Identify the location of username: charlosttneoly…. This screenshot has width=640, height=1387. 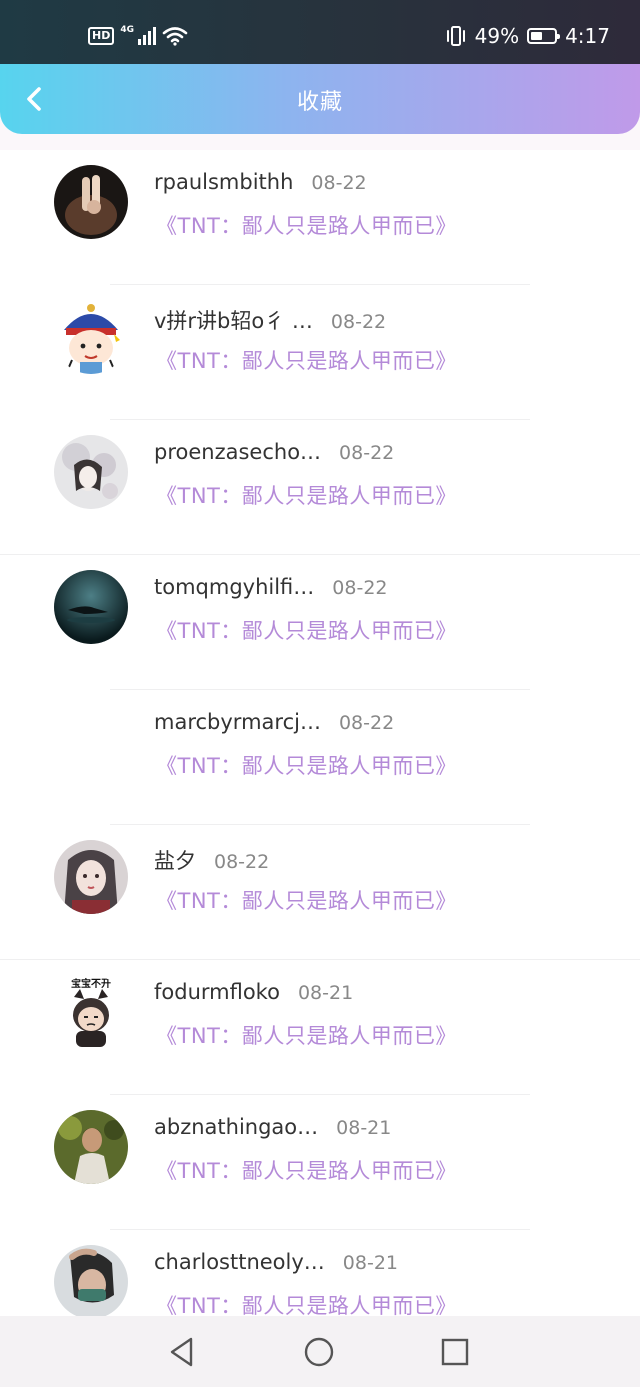
(239, 1262).